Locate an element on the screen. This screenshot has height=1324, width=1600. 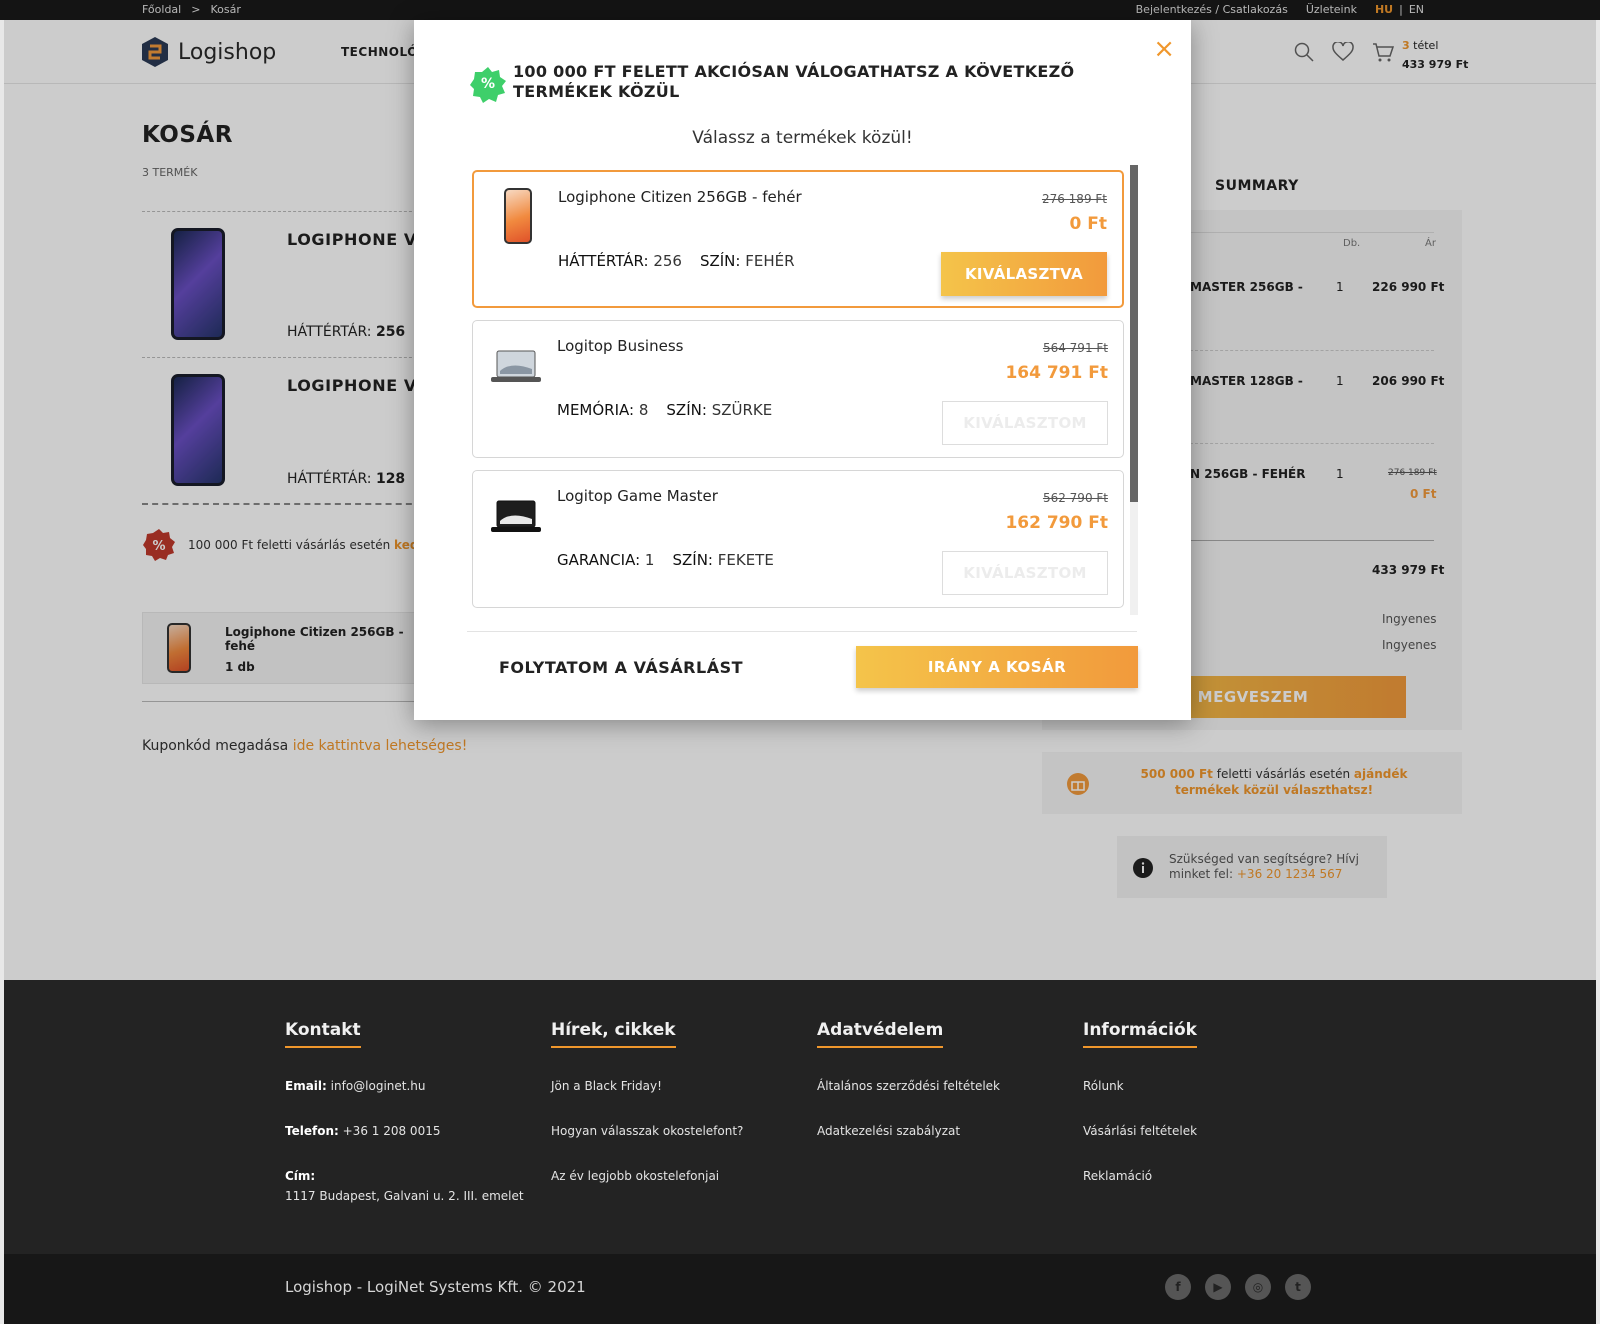
footer-link: Rólunk is located at coordinates (1140, 1086).